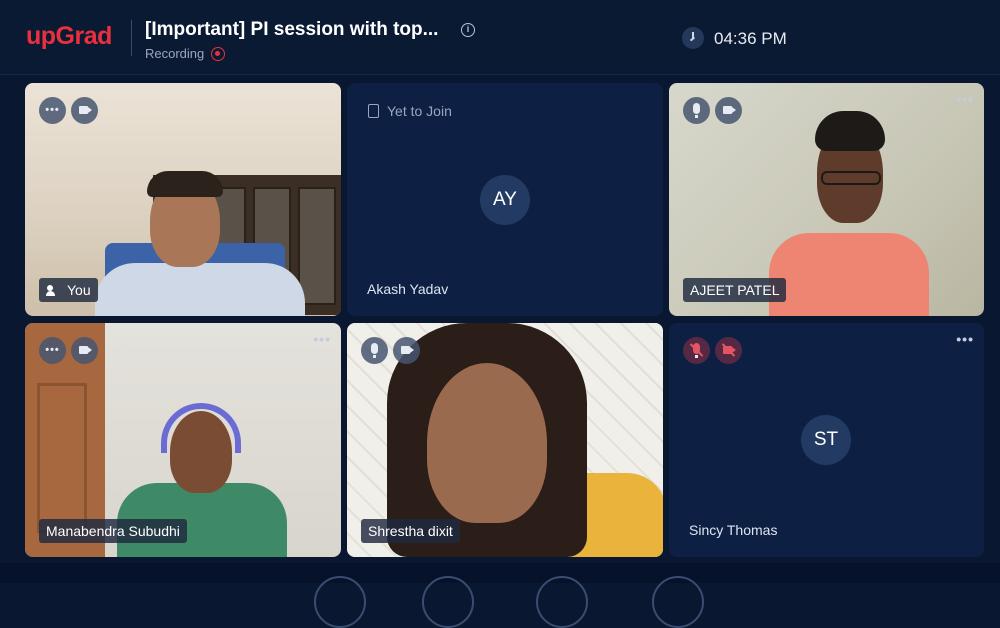 The width and height of the screenshot is (1000, 628). I want to click on participant-name: Sincy Thomas, so click(733, 530).